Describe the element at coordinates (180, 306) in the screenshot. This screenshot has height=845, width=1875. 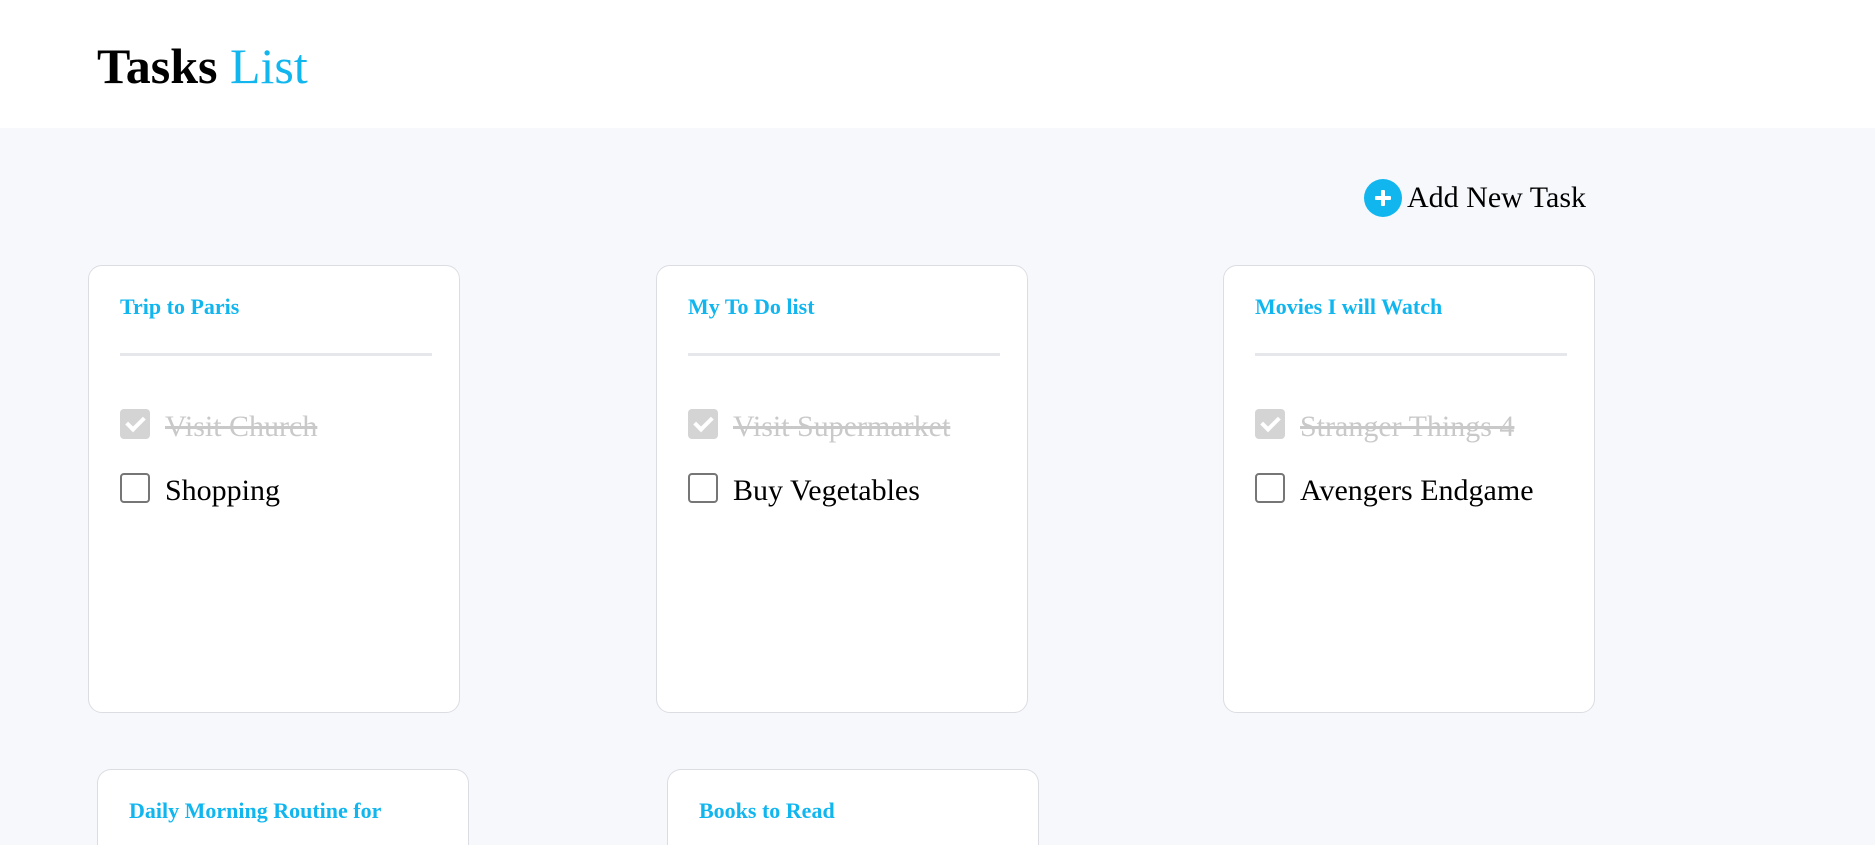
I see `card-title: Trip to Paris` at that location.